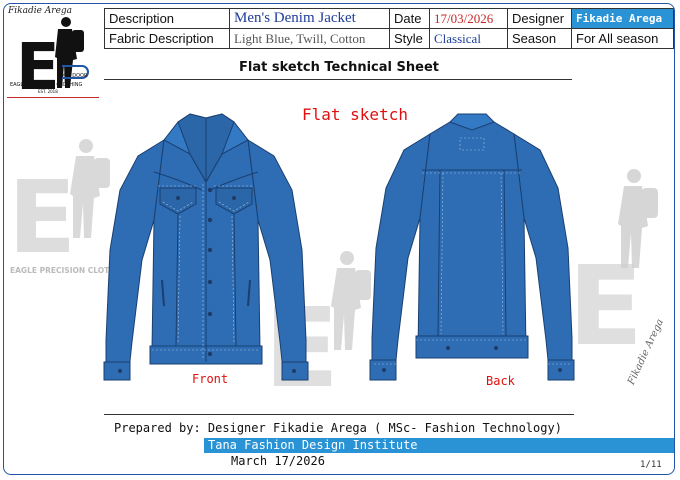 The image size is (680, 480). Describe the element at coordinates (338, 79) in the screenshot. I see `title-divider` at that location.